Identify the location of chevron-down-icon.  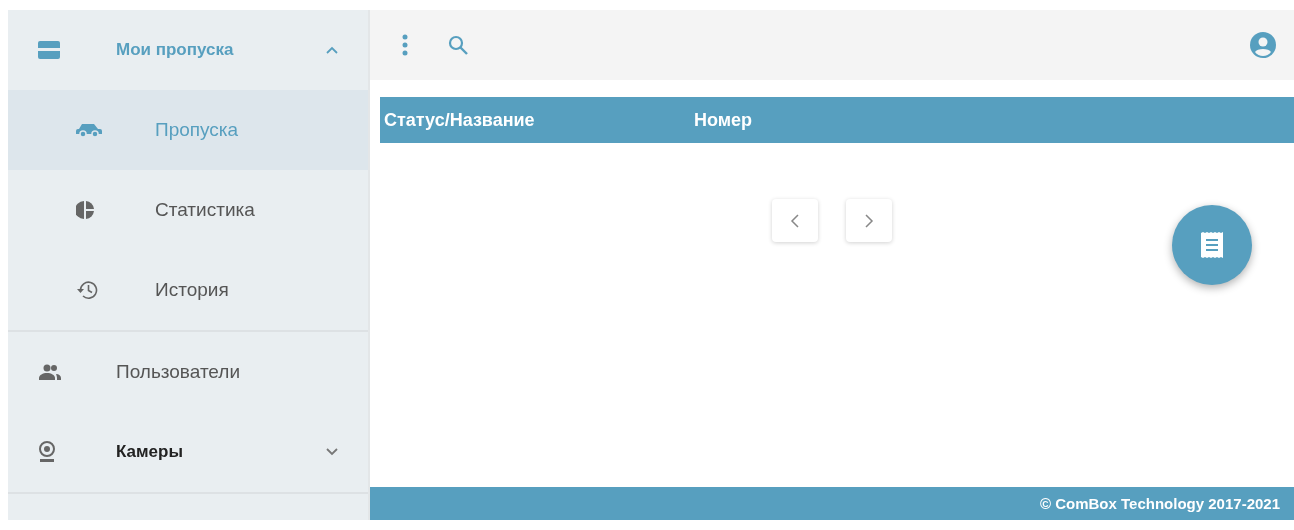
(332, 452).